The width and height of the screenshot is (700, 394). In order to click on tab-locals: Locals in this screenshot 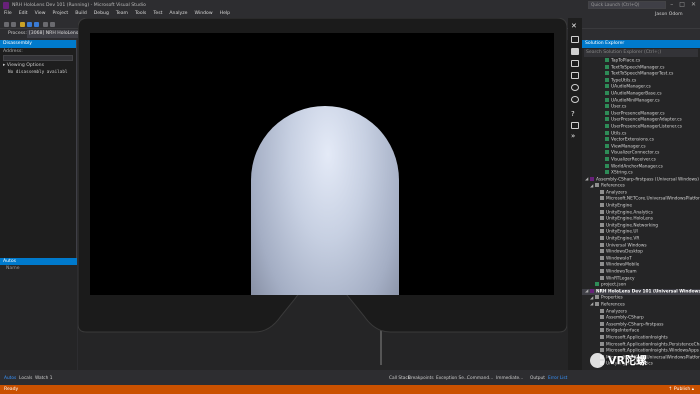, I will do `click(25, 378)`.